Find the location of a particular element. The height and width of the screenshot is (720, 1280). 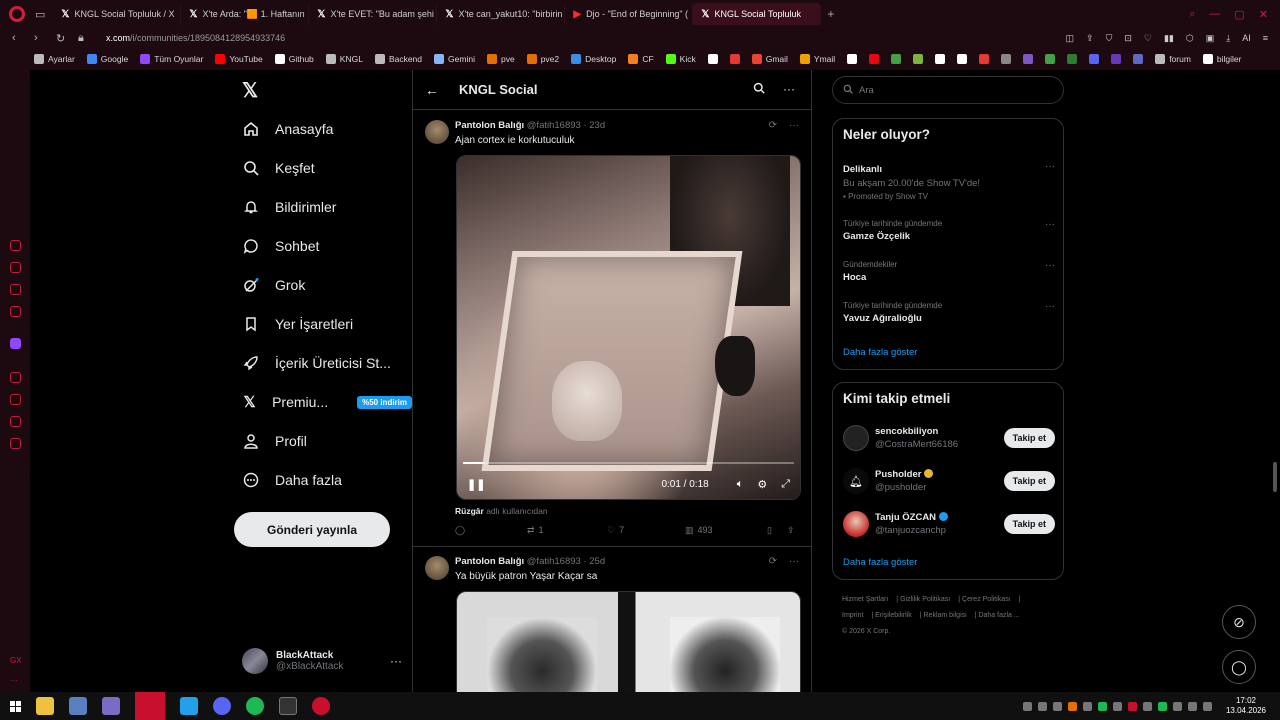

bookmark-item: pve is located at coordinates (500, 59).